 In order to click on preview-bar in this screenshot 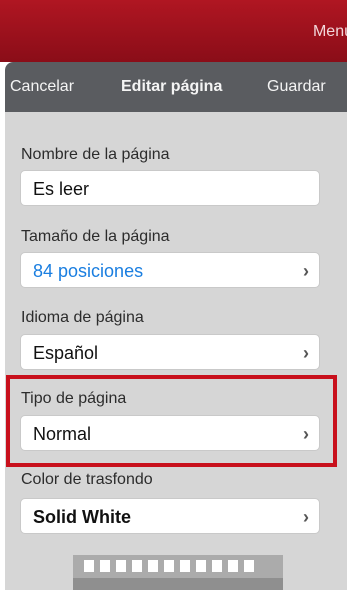, I will do `click(178, 584)`.